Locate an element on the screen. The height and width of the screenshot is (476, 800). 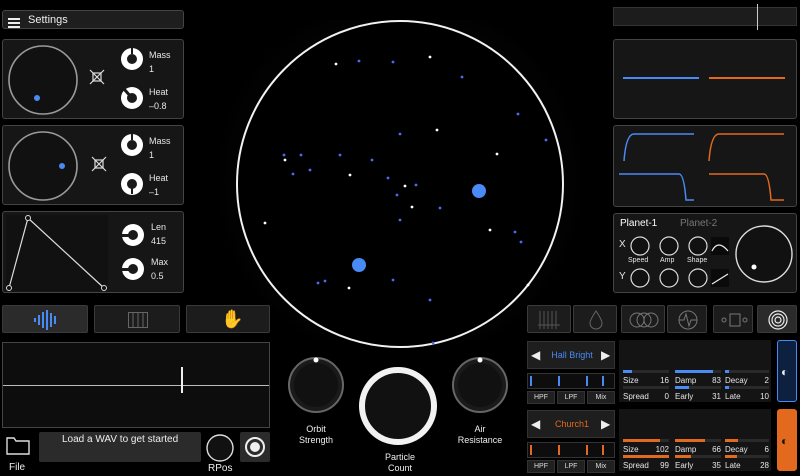
x-amp-knob is located at coordinates (669, 246).